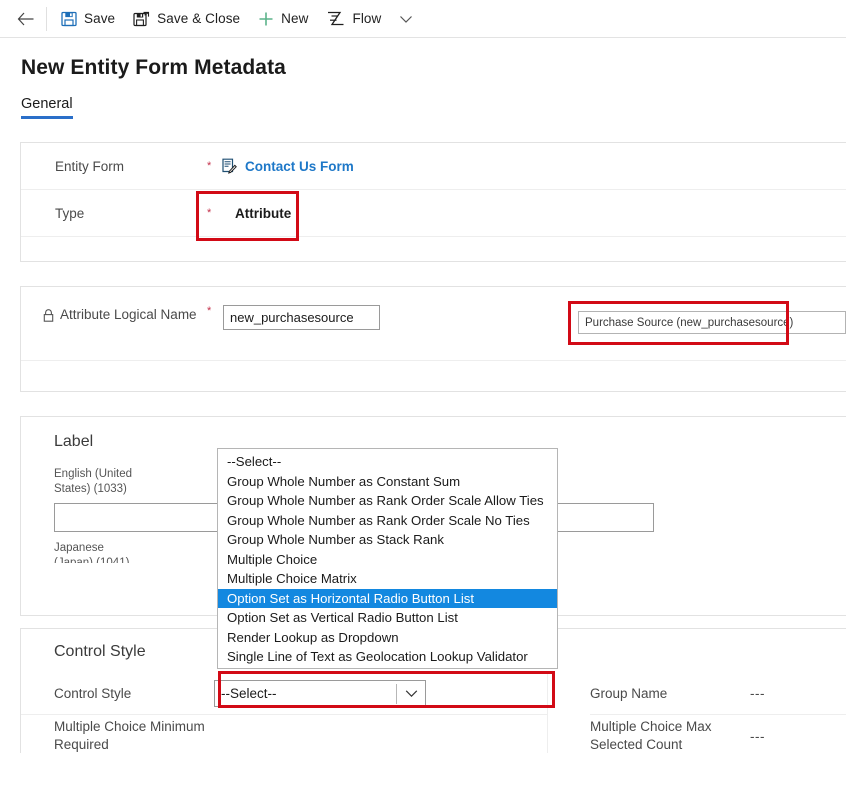 This screenshot has height=793, width=846. I want to click on japanese-label-caption: Japanese (Japan) (1041), so click(92, 552).